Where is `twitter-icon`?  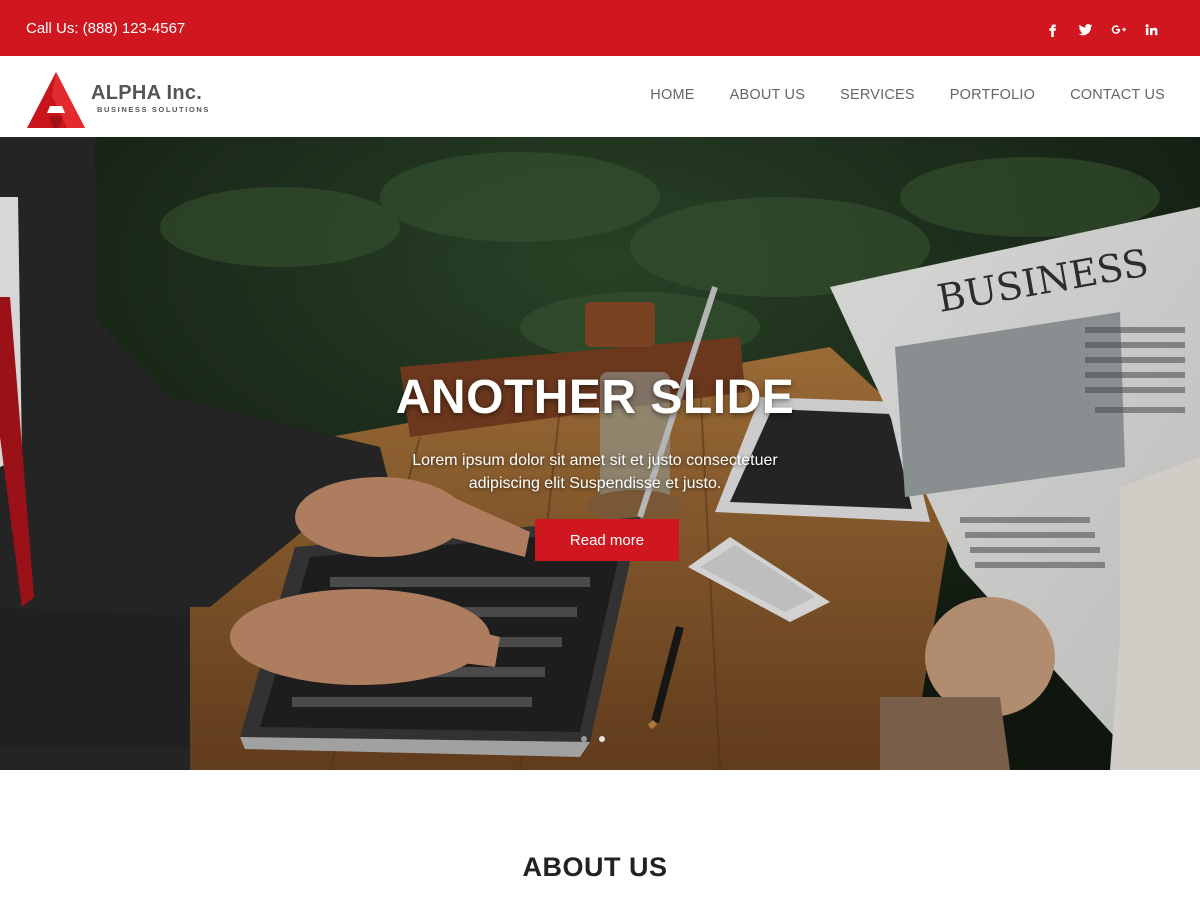 twitter-icon is located at coordinates (1085, 29).